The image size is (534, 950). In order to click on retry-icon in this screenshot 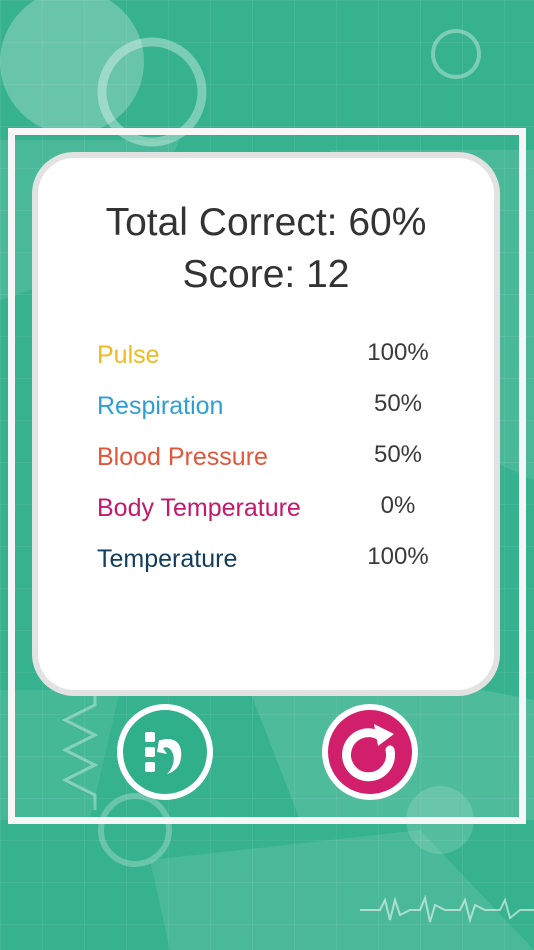, I will do `click(368, 753)`.